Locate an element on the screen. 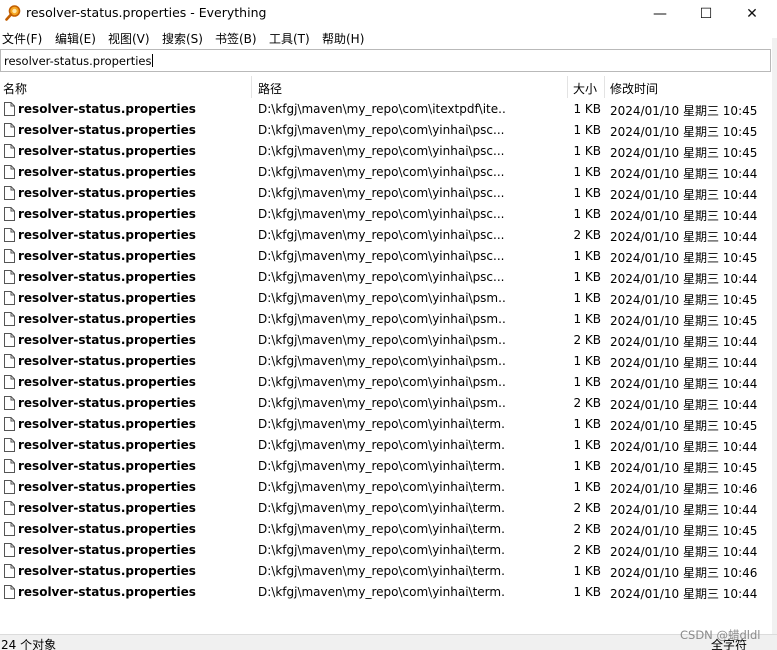 The width and height of the screenshot is (777, 650). column-header-modified: 修改时间 is located at coordinates (634, 88).